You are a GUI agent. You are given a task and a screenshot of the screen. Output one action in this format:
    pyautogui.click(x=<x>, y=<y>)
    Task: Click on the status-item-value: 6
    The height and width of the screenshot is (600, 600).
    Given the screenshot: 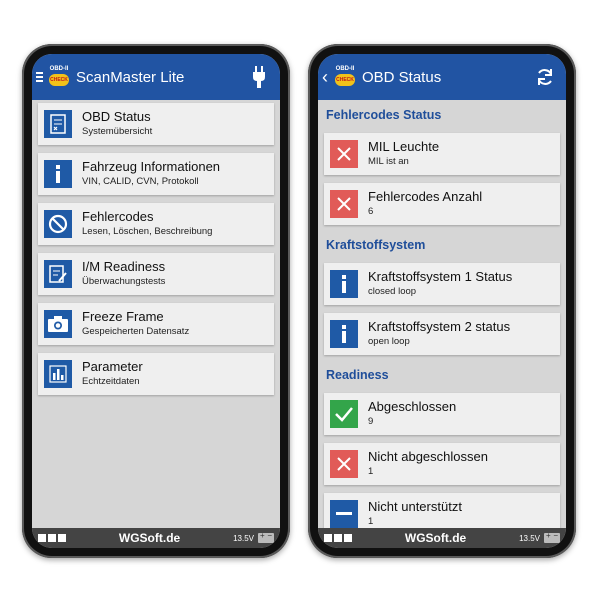 What is the action you would take?
    pyautogui.click(x=371, y=211)
    